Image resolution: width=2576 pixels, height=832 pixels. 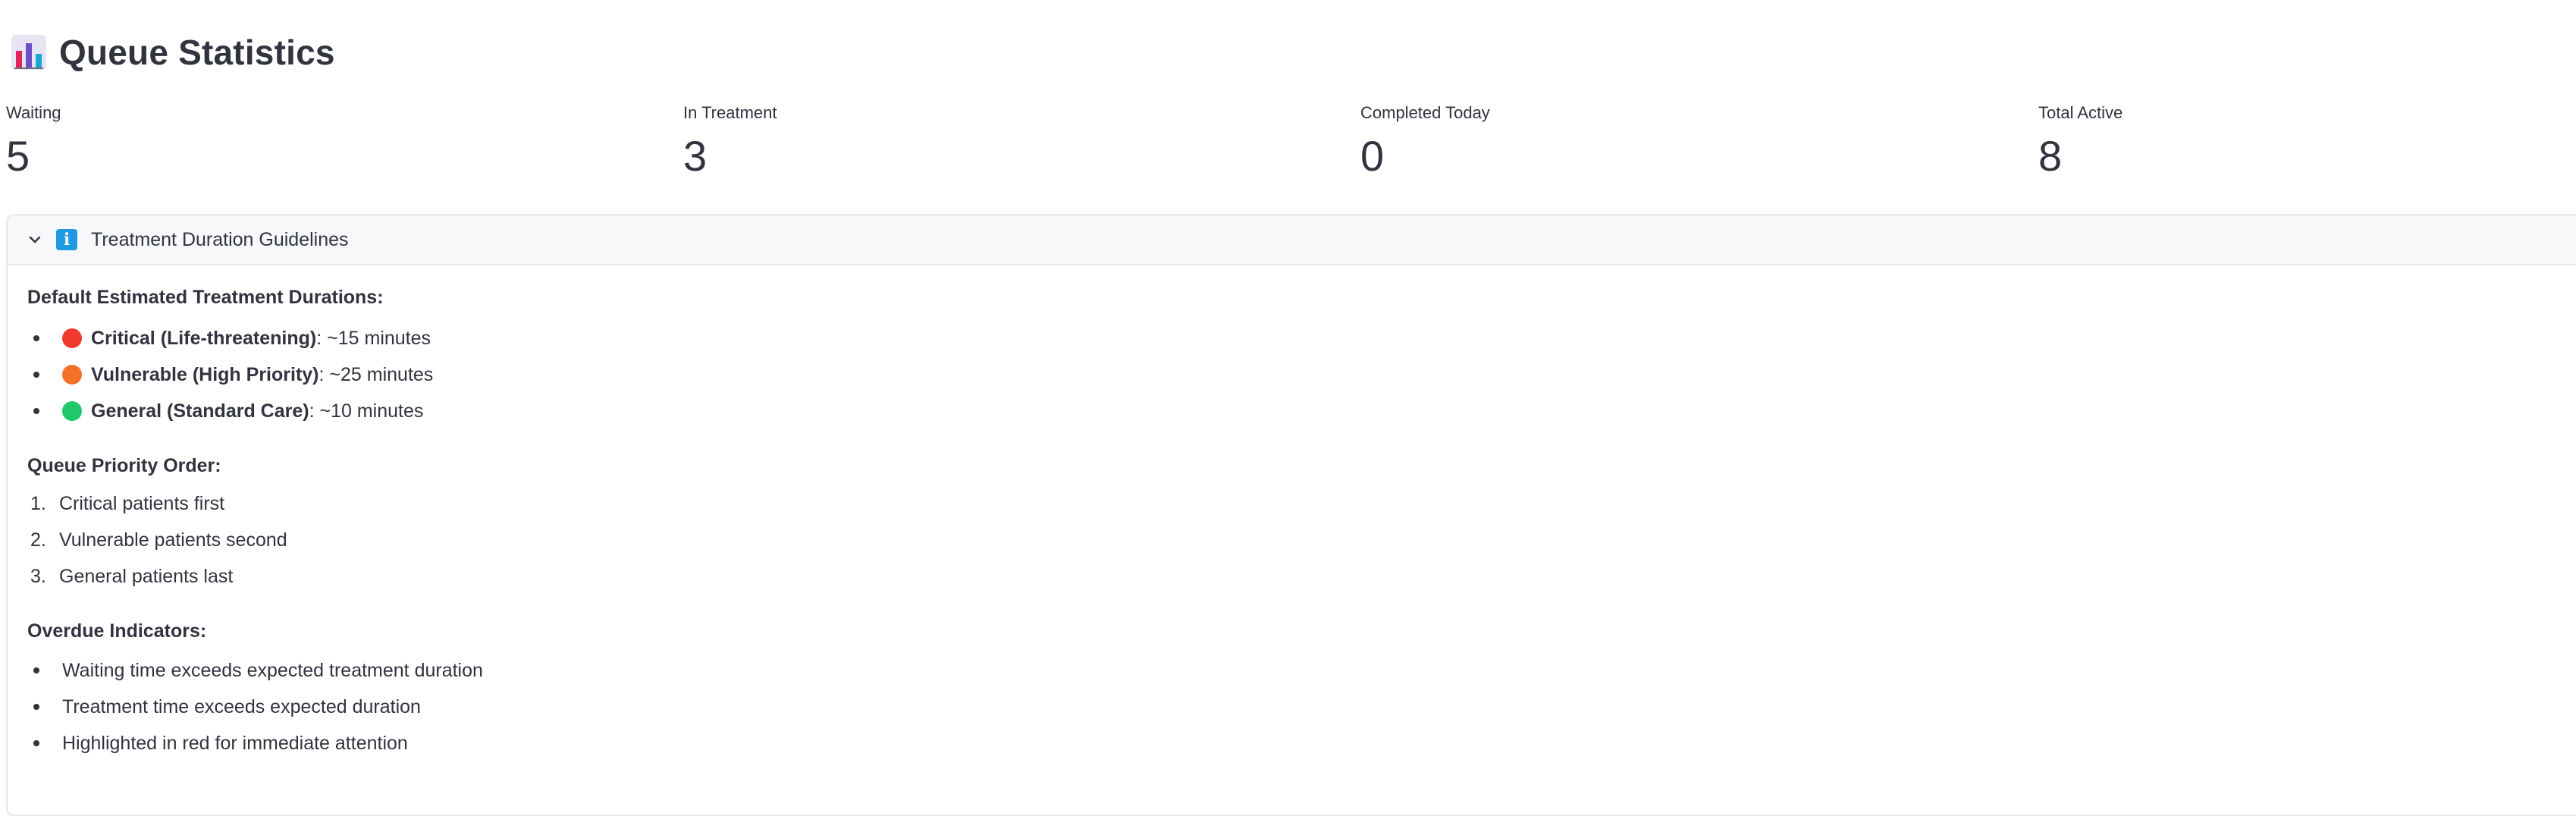 What do you see at coordinates (173, 540) in the screenshot?
I see `priority-text: Vulnerable patients second` at bounding box center [173, 540].